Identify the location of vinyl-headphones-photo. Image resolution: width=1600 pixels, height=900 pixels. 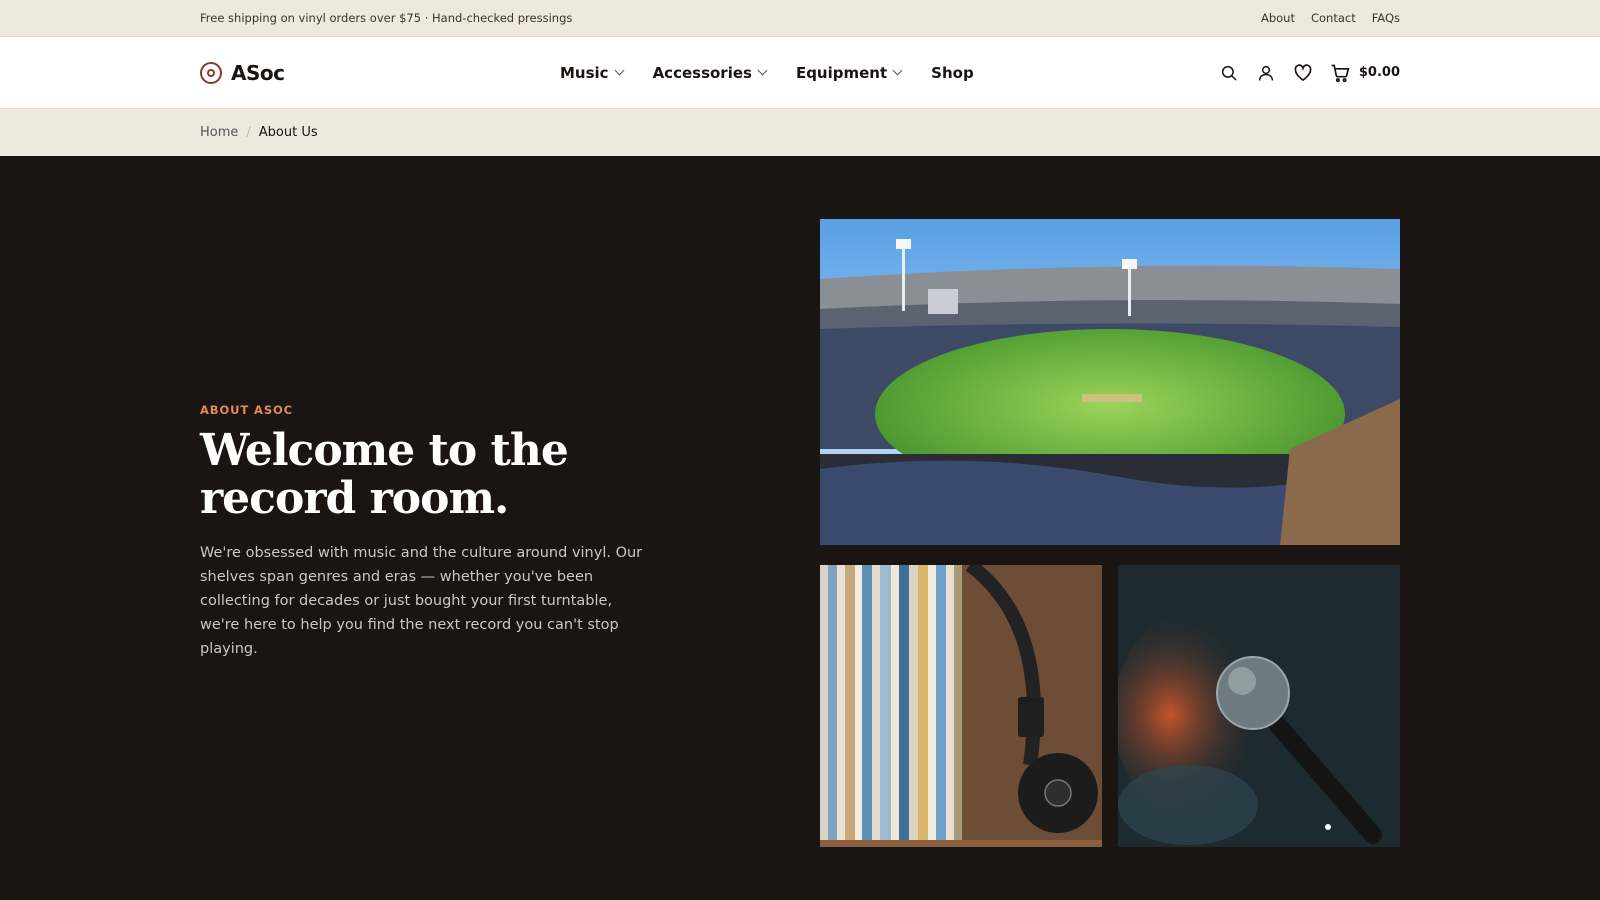
(961, 706).